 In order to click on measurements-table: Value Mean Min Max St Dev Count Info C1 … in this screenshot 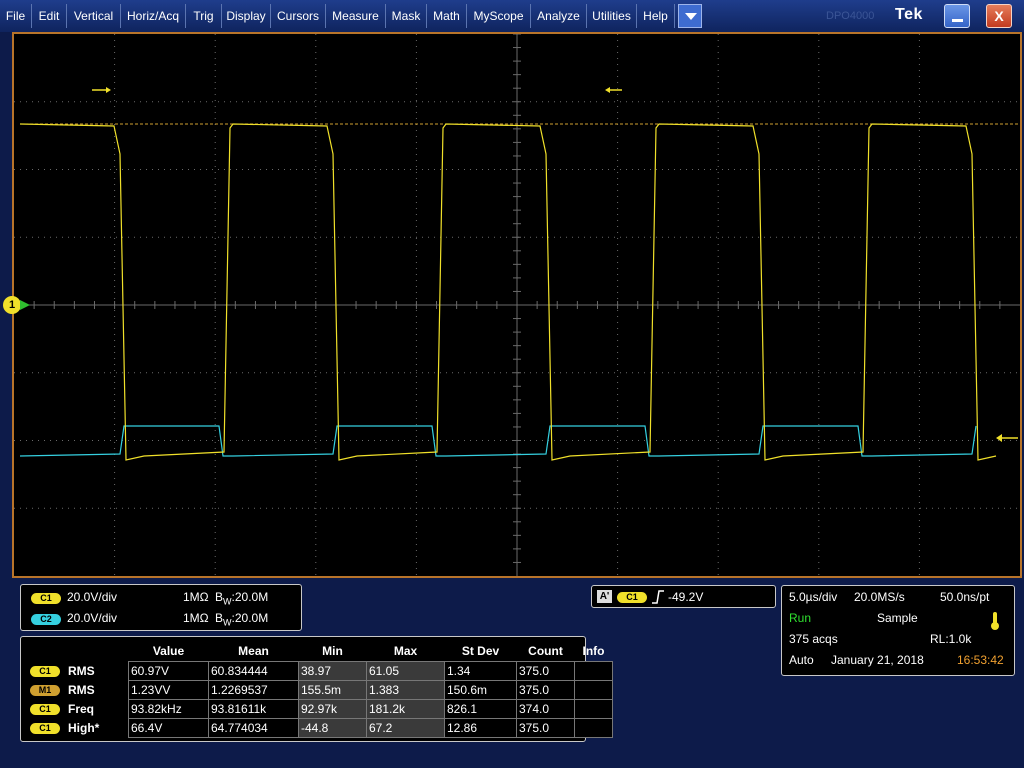, I will do `click(320, 689)`.